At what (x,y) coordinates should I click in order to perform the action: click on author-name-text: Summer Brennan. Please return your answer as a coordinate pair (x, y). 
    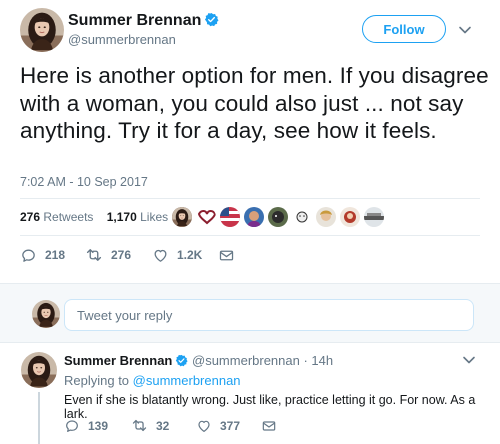
    Looking at the image, I should click on (134, 20).